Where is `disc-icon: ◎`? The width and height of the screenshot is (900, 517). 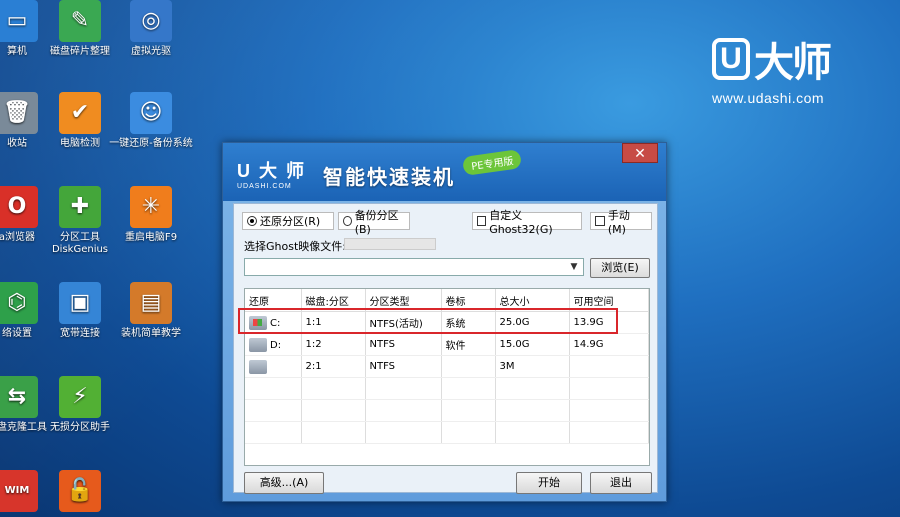 disc-icon: ◎ is located at coordinates (151, 21).